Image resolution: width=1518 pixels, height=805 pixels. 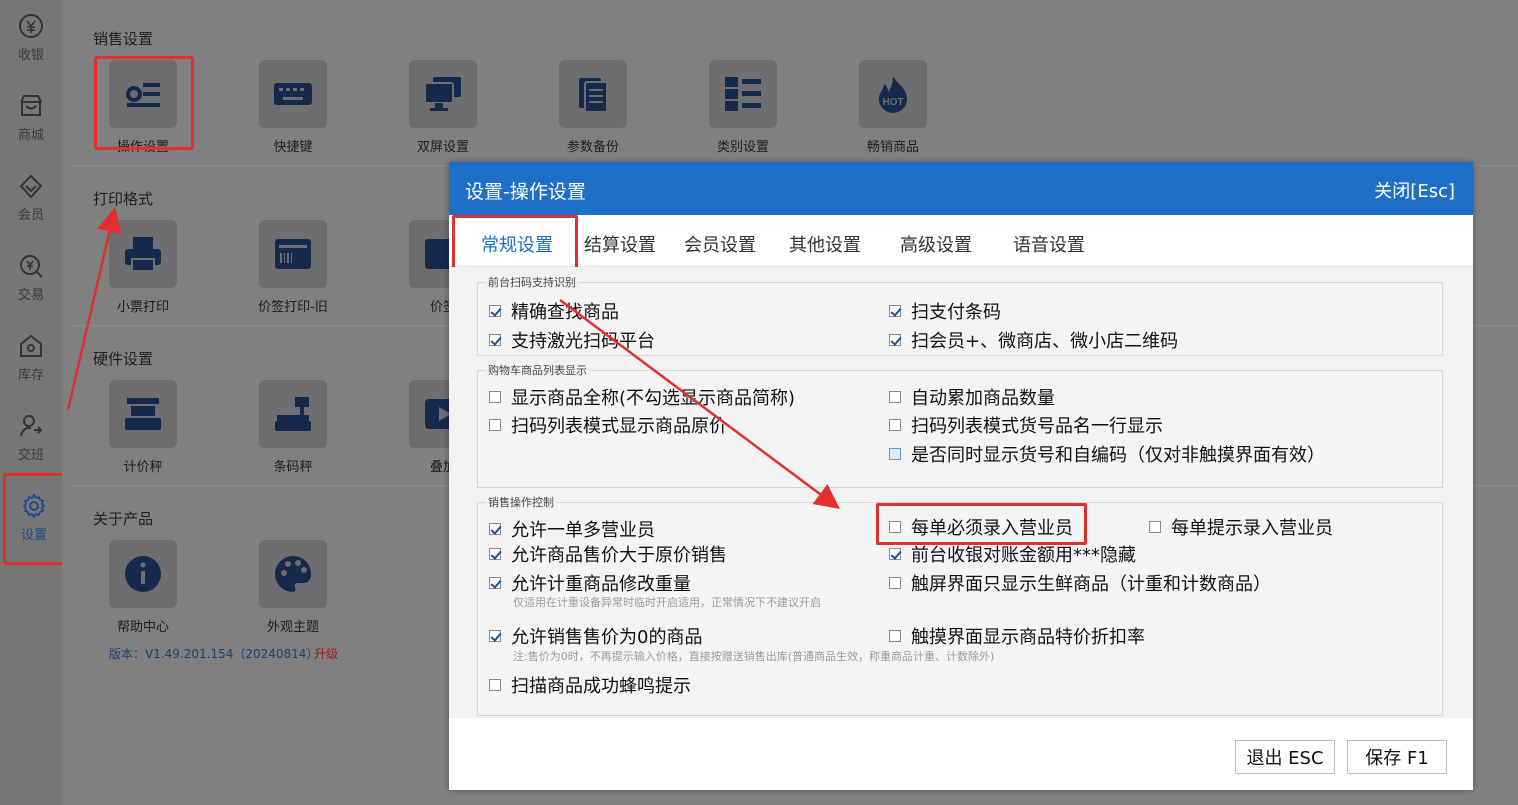 I want to click on section-title-about: 关于产品, so click(x=123, y=519).